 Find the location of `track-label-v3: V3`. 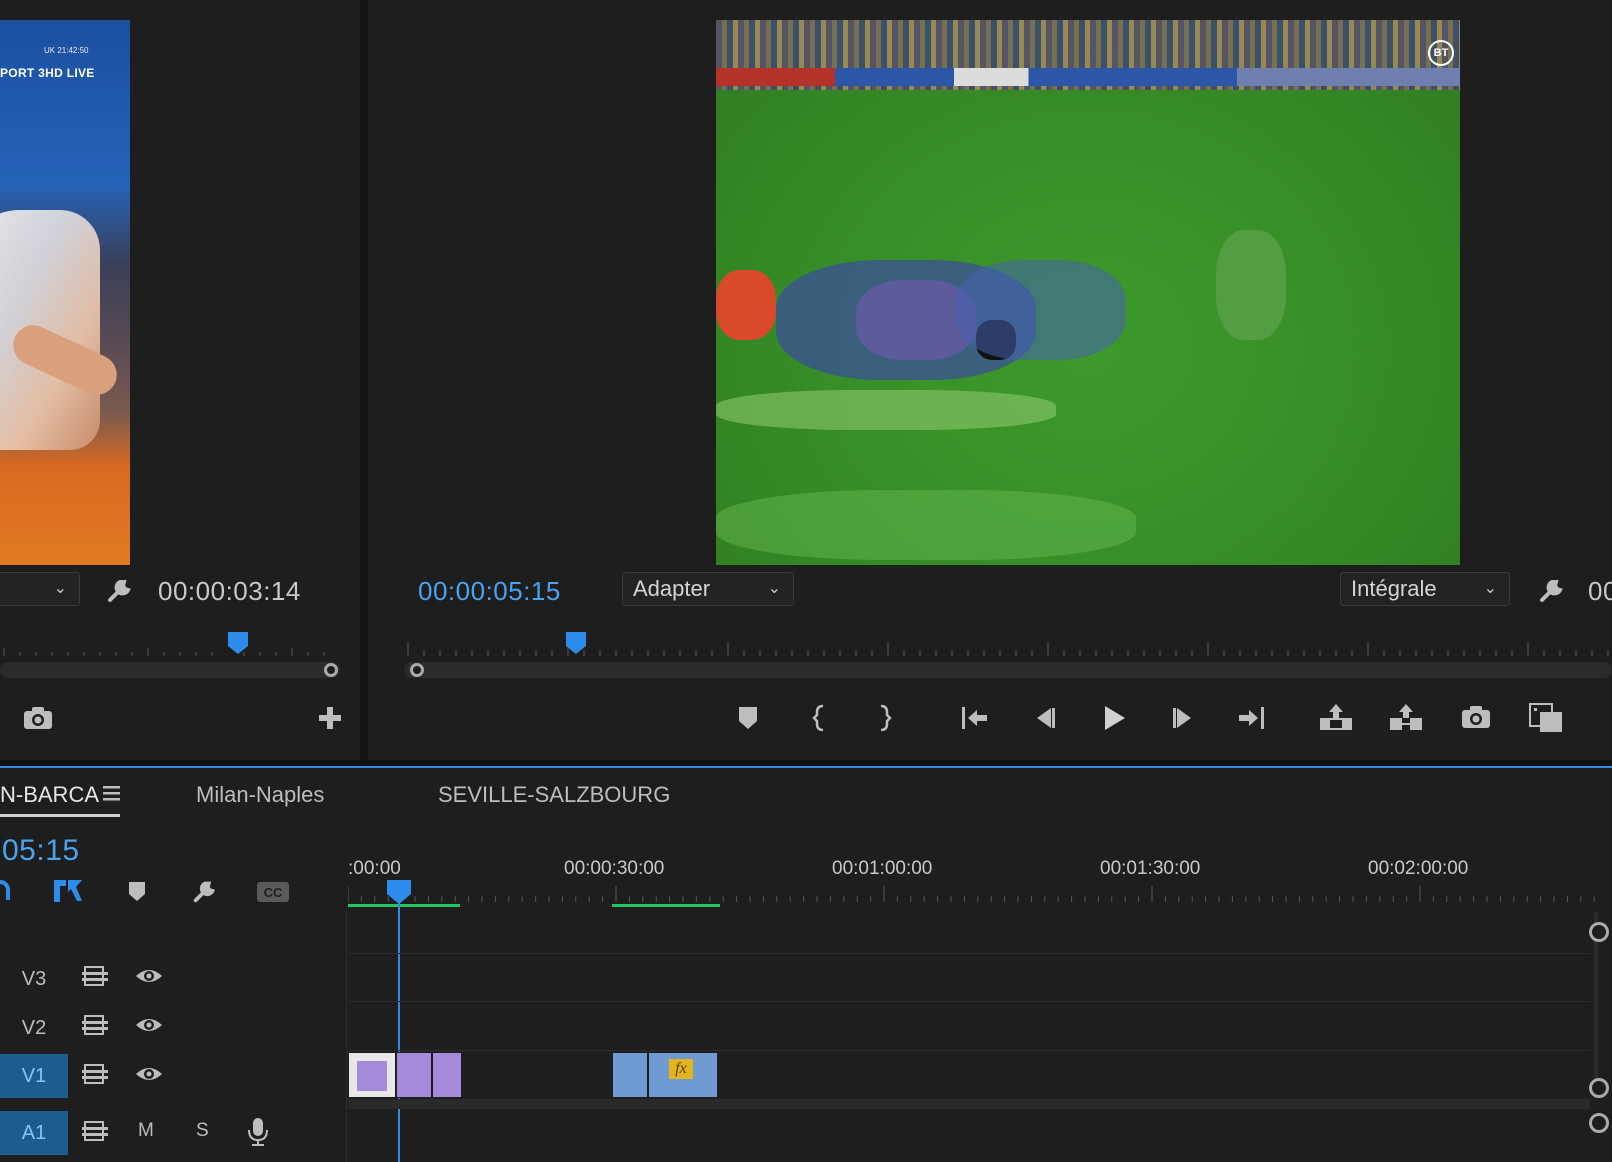

track-label-v3: V3 is located at coordinates (34, 979).